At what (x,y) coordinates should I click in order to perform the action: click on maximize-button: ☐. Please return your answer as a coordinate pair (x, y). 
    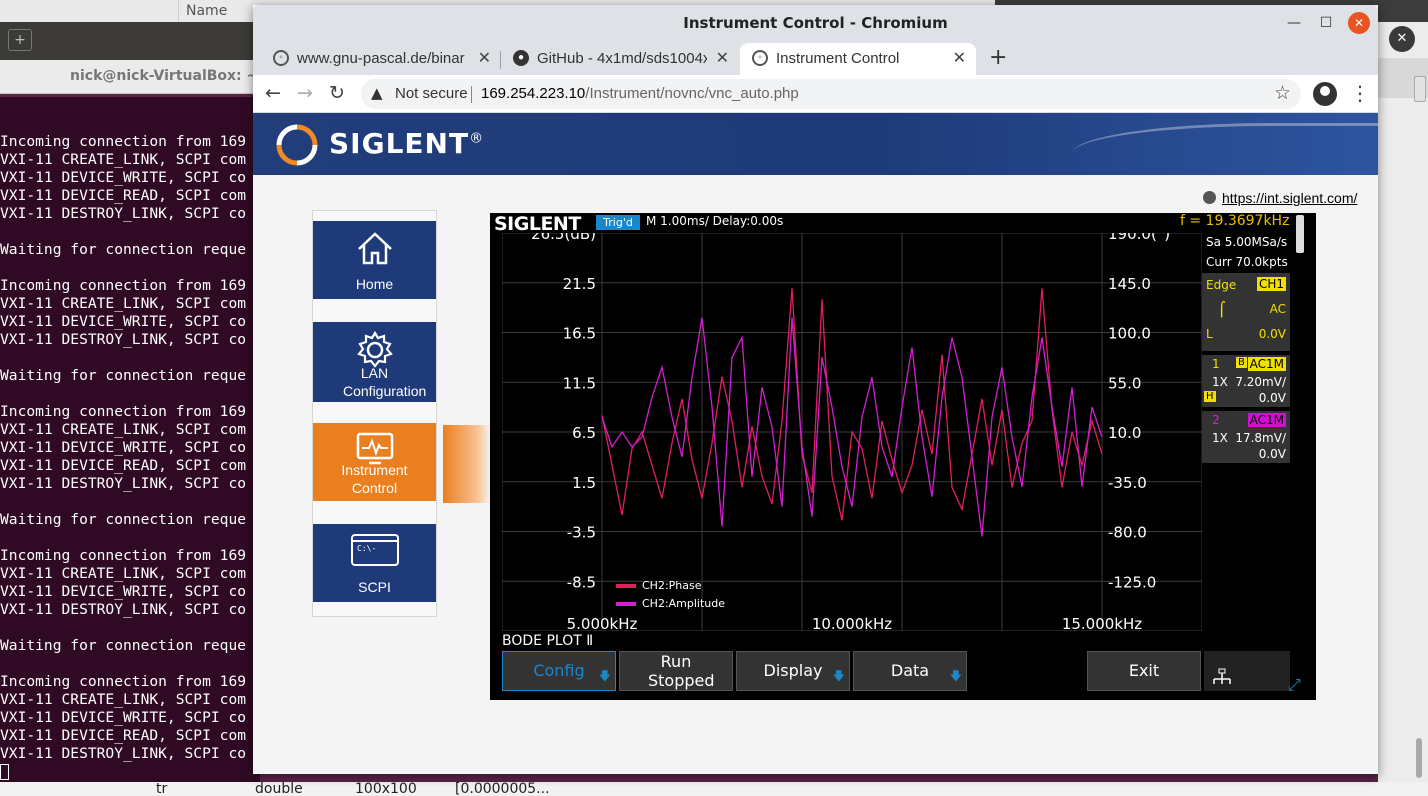
    Looking at the image, I should click on (1326, 23).